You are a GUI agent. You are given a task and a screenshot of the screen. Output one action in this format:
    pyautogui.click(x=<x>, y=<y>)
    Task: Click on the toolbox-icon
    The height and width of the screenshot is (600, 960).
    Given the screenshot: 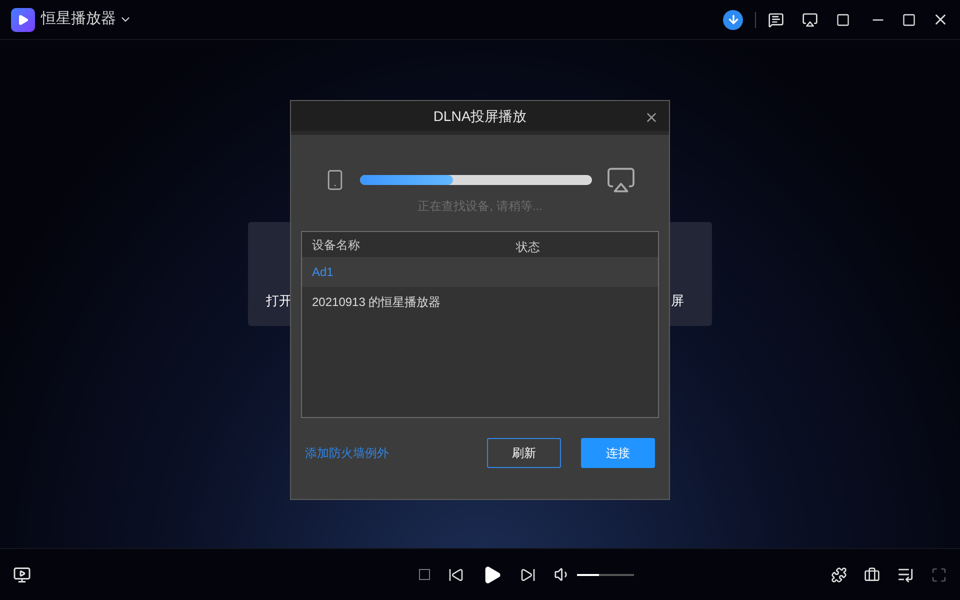 What is the action you would take?
    pyautogui.click(x=872, y=574)
    